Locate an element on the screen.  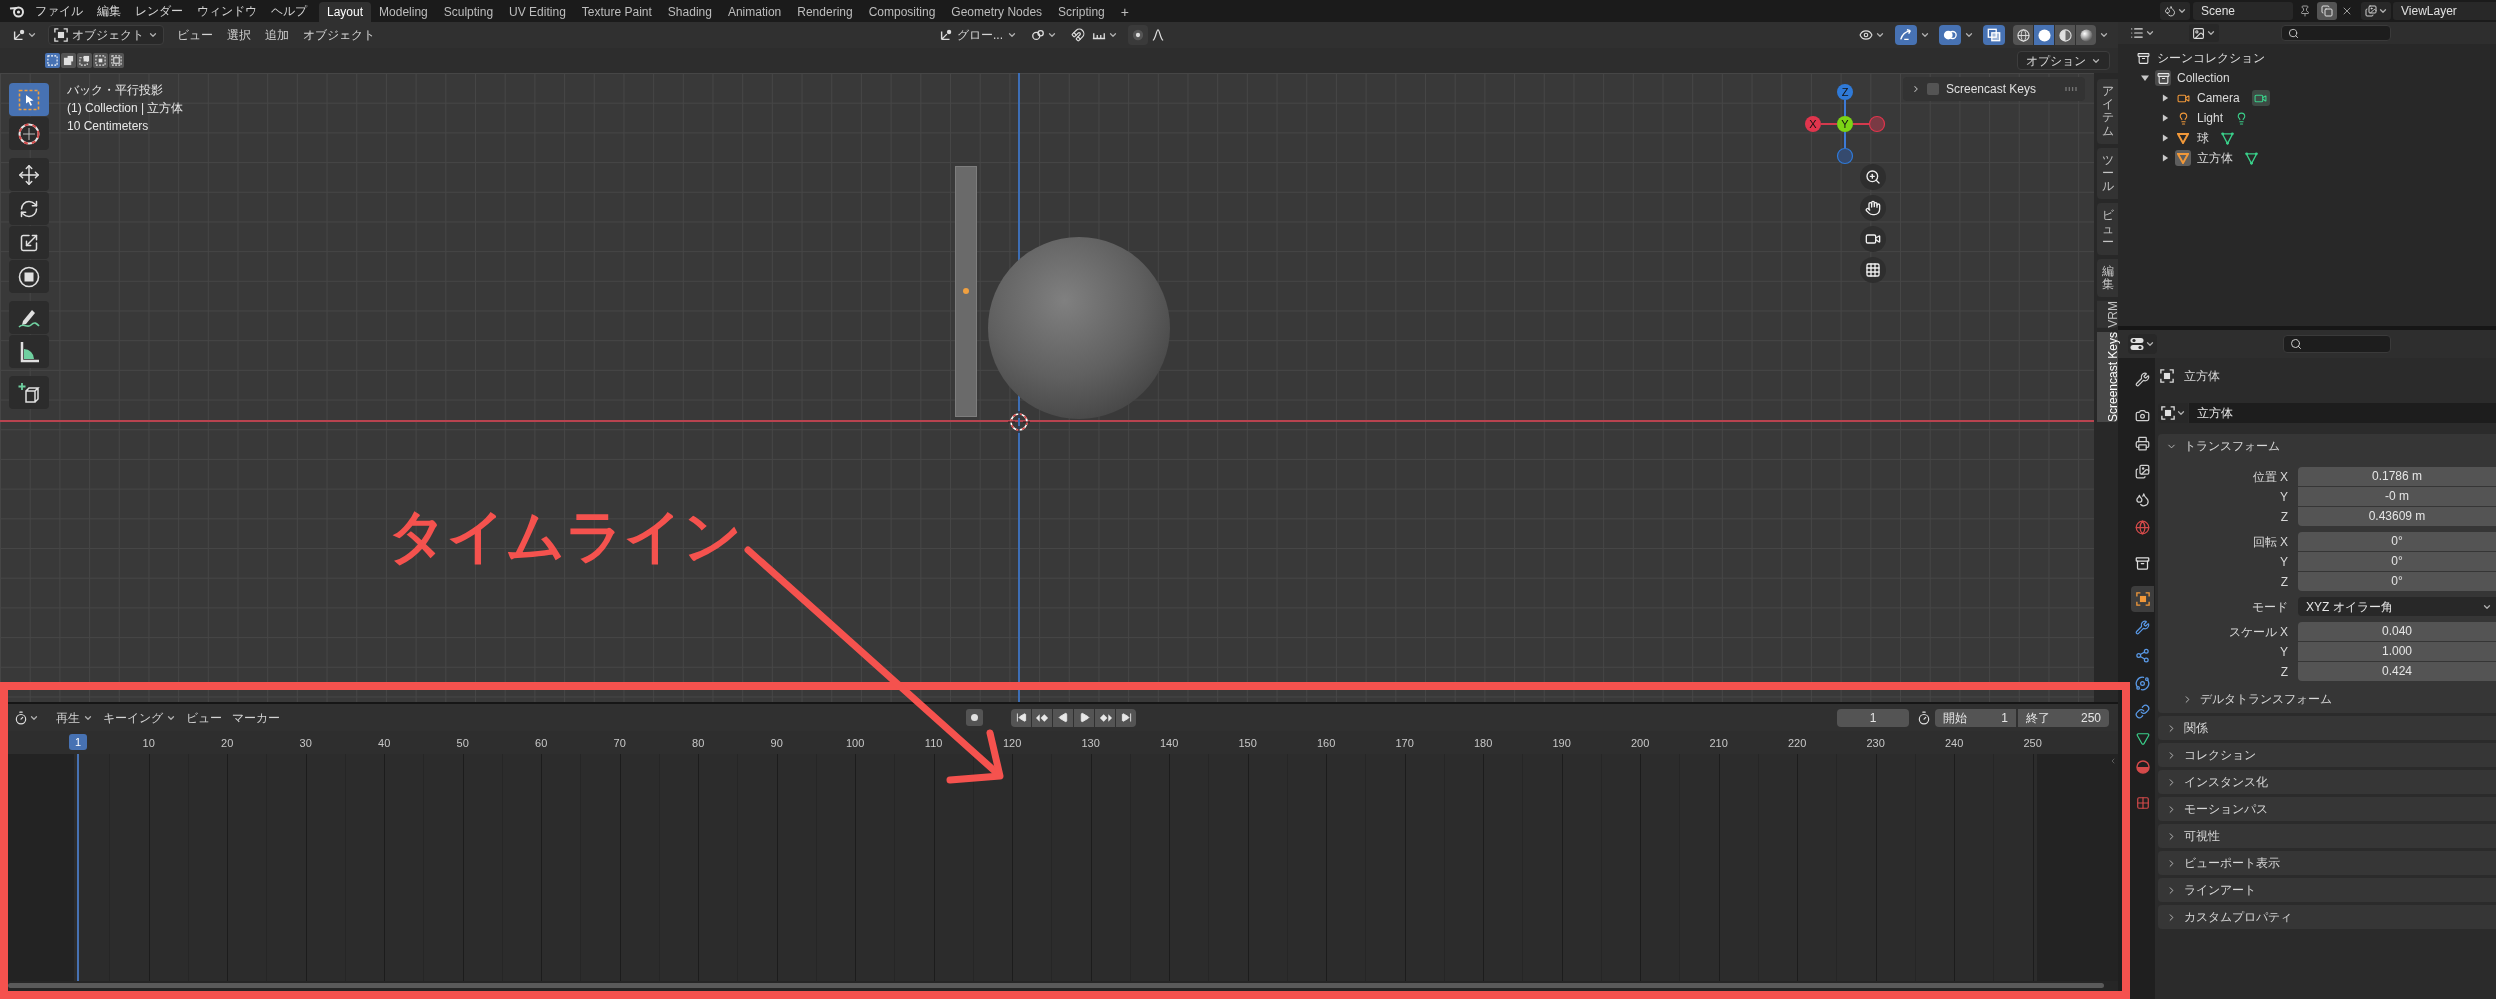
y-axis-handle: Y is located at coordinates (1845, 124).